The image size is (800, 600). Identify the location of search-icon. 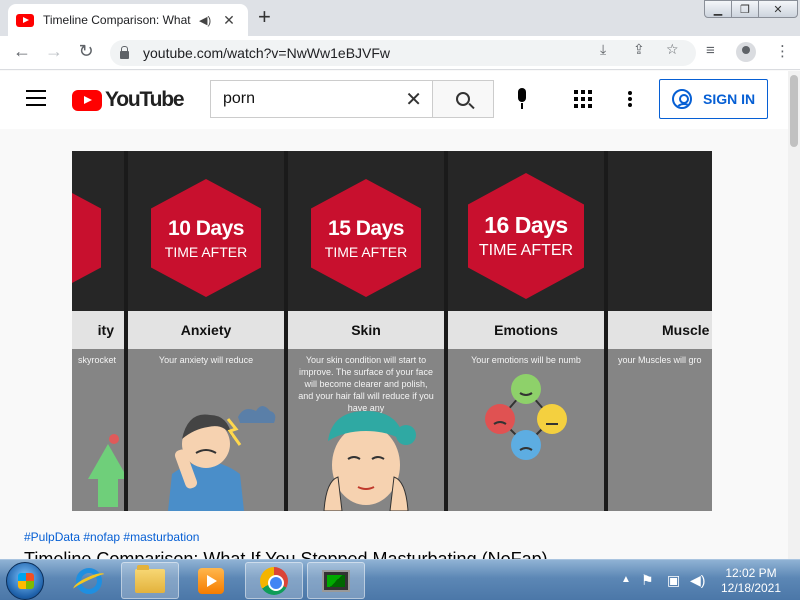
(463, 99).